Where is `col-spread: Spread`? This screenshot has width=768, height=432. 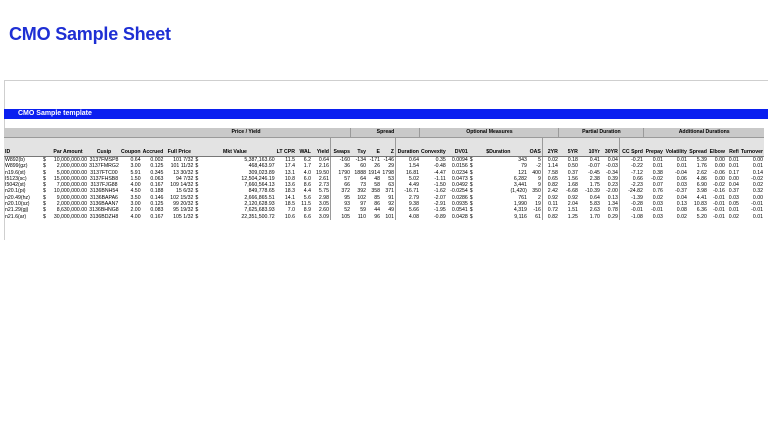 col-spread: Spread is located at coordinates (697, 147).